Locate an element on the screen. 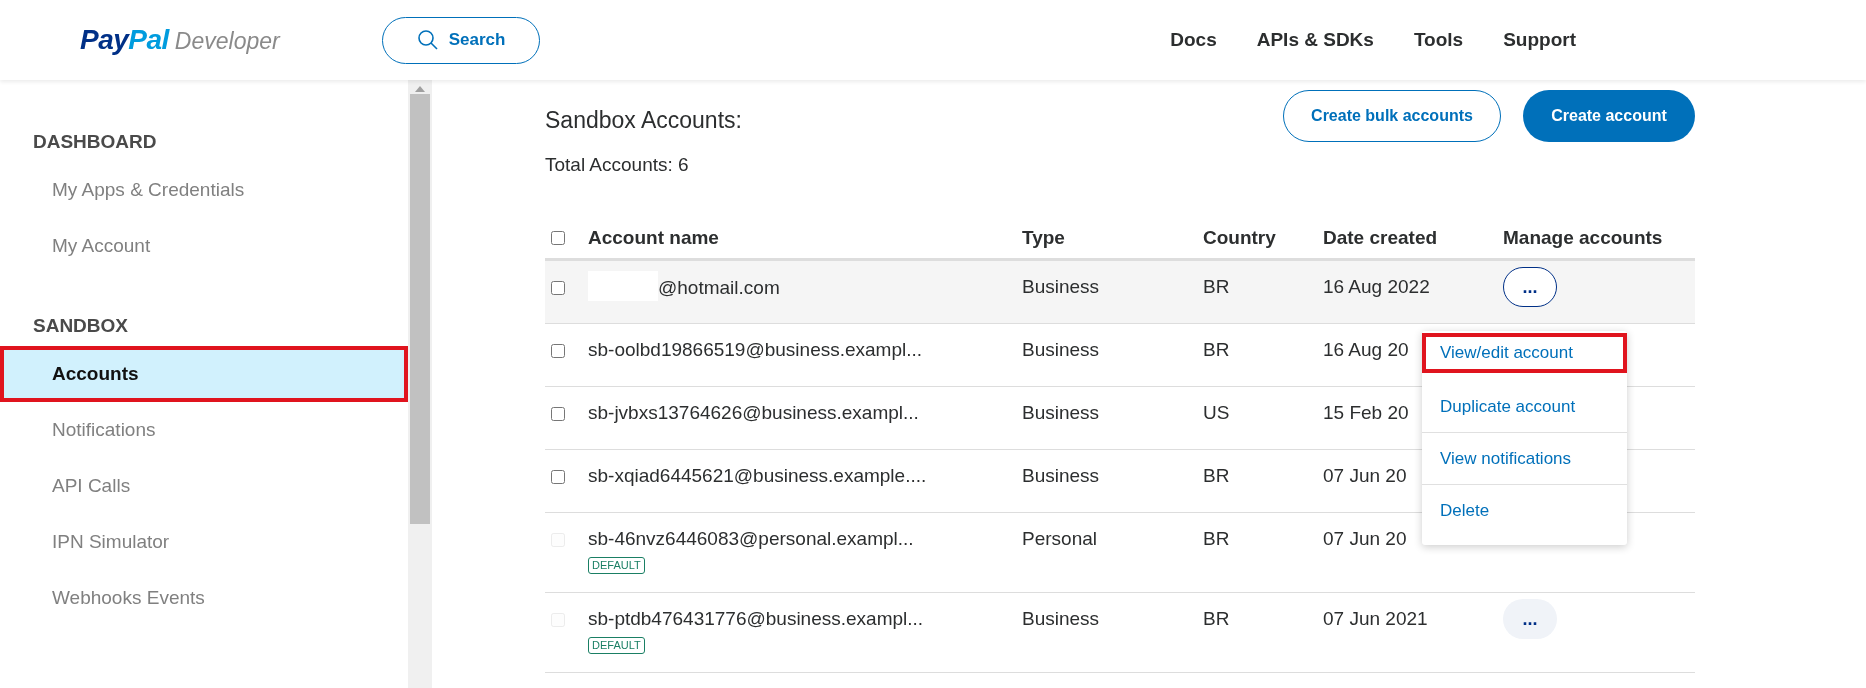 This screenshot has width=1866, height=688. menu-item: Duplicate account is located at coordinates (1524, 407).